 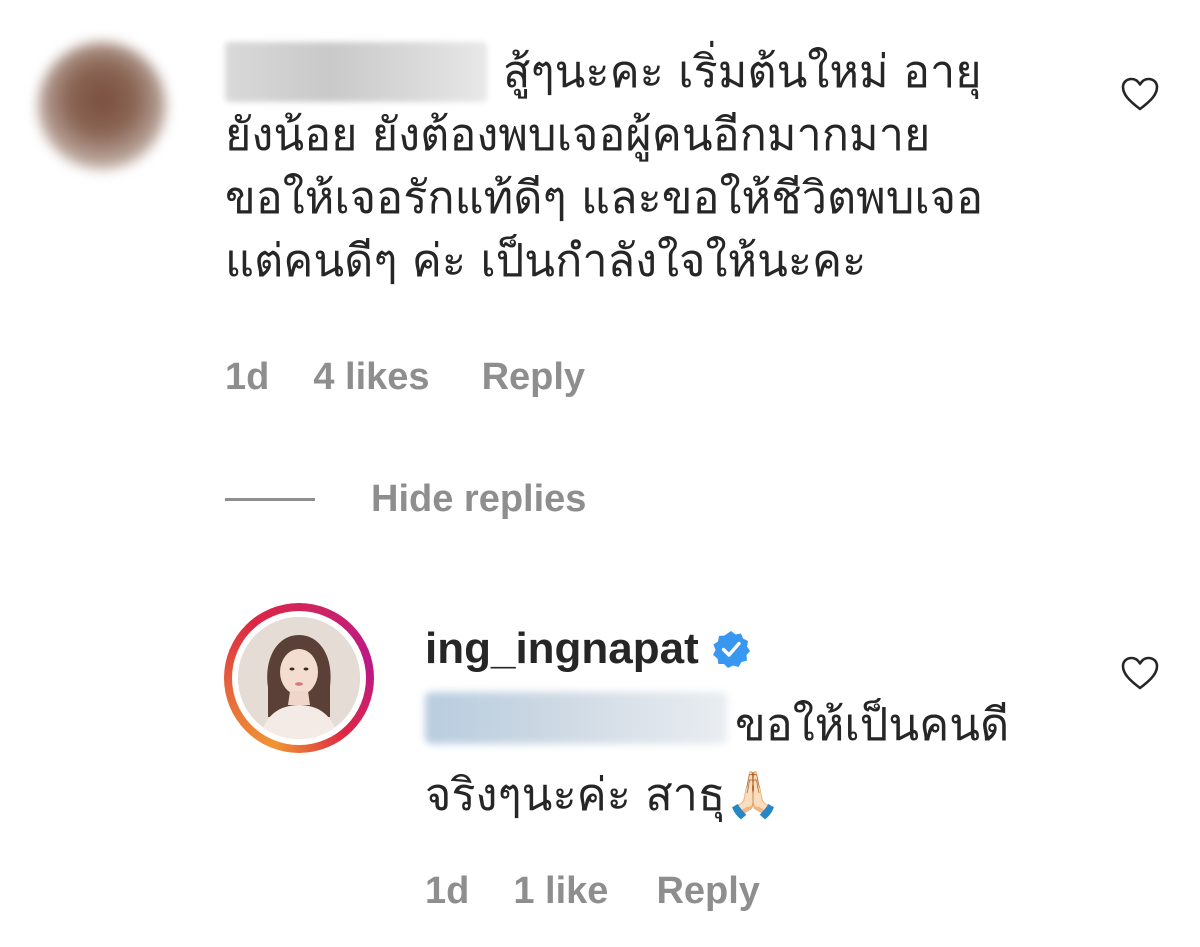 I want to click on like-comment-button, so click(x=1140, y=94).